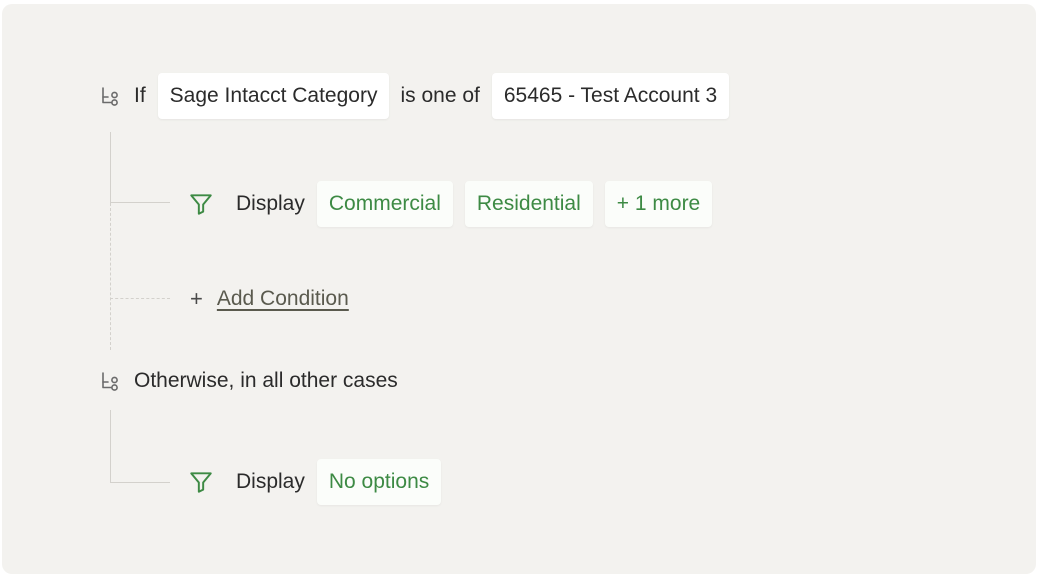 The width and height of the screenshot is (1040, 578). What do you see at coordinates (610, 96) in the screenshot?
I see `value-selector: 65465 - Test Account 3` at bounding box center [610, 96].